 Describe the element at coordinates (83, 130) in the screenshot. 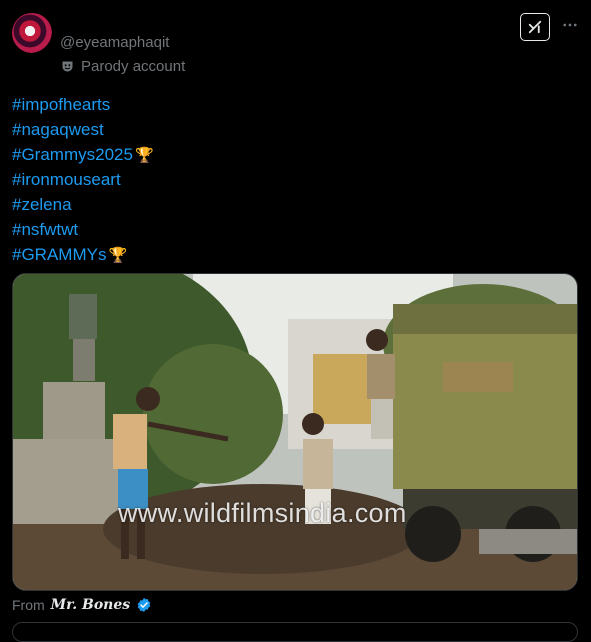

I see `hashtag-link: #nagaqwest` at that location.